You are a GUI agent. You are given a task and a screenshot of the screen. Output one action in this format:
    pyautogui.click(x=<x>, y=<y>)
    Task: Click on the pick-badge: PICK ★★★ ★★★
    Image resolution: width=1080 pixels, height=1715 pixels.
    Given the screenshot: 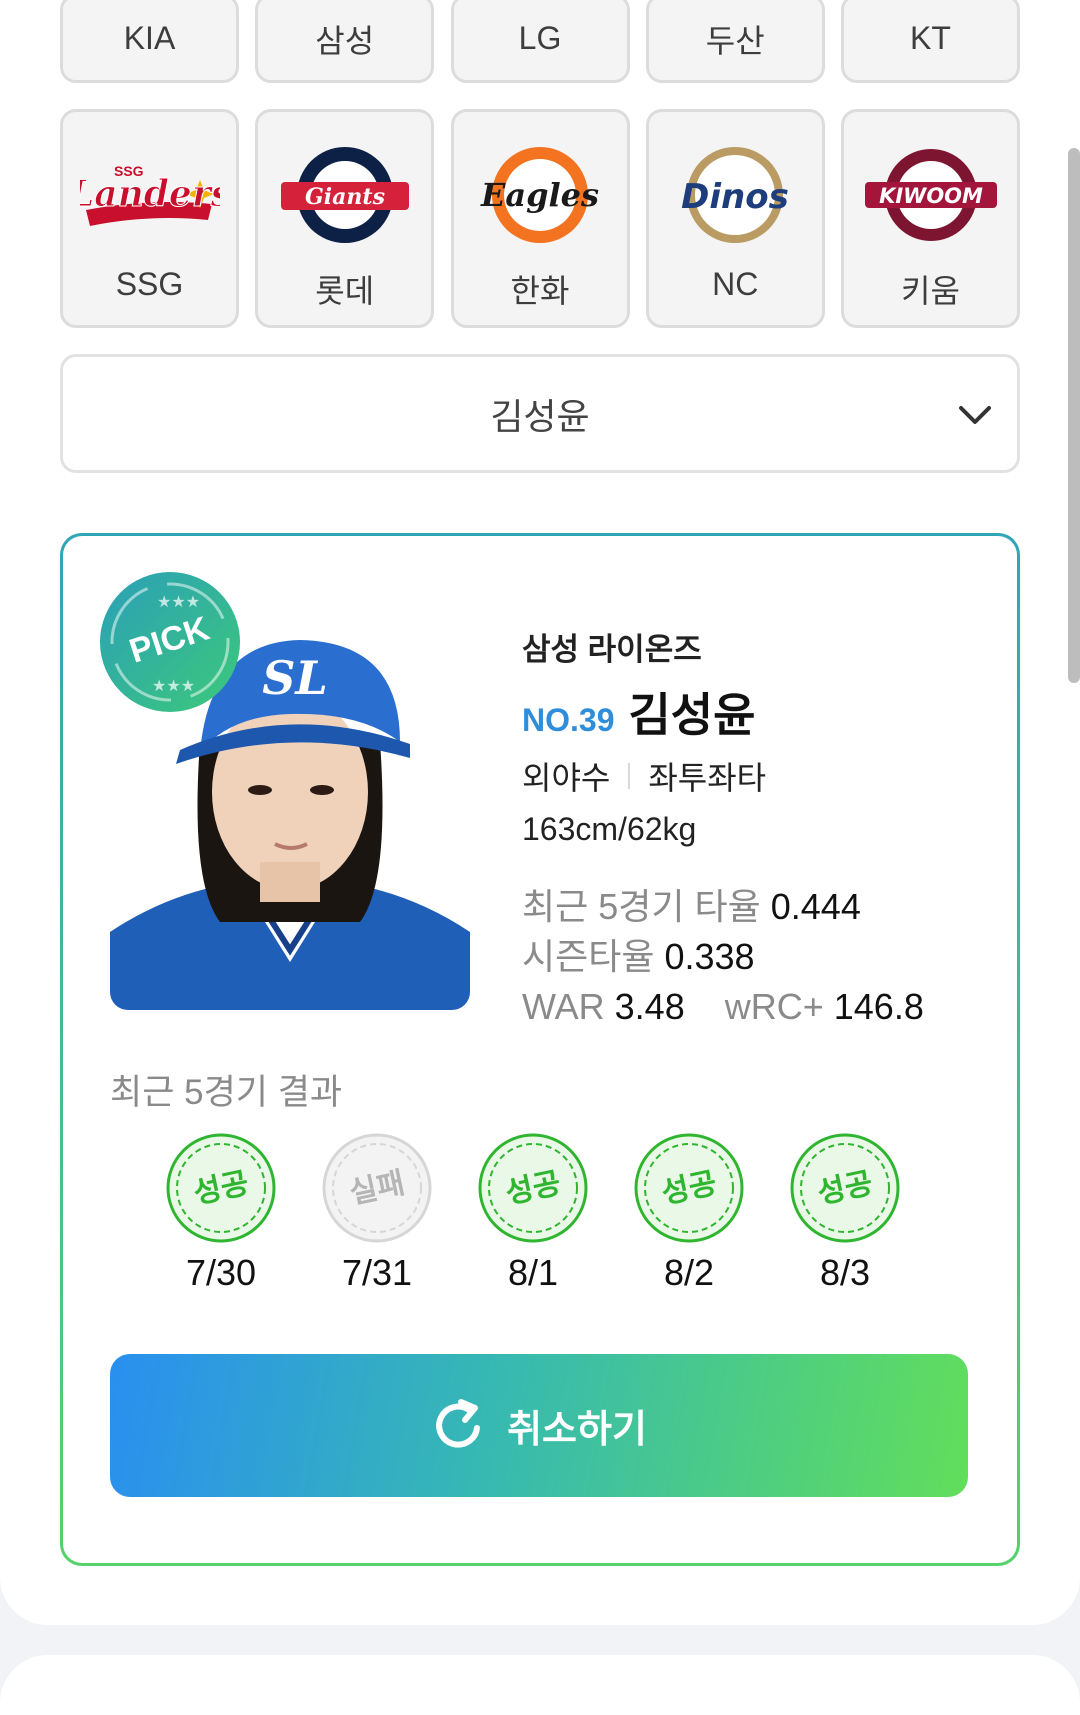 What is the action you would take?
    pyautogui.click(x=170, y=642)
    